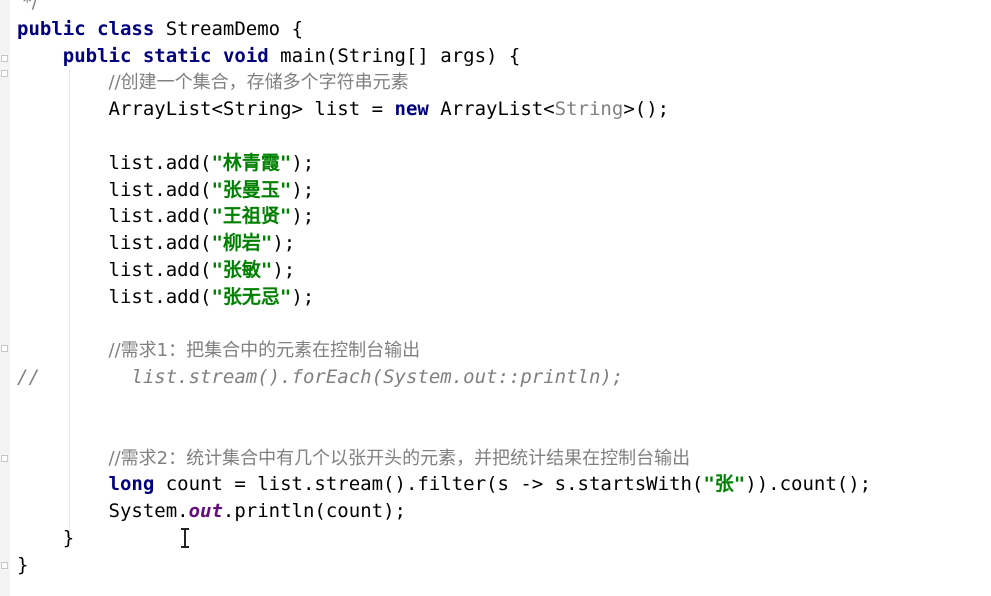 The height and width of the screenshot is (596, 991). I want to click on code-token: ArrayList<, so click(491, 109).